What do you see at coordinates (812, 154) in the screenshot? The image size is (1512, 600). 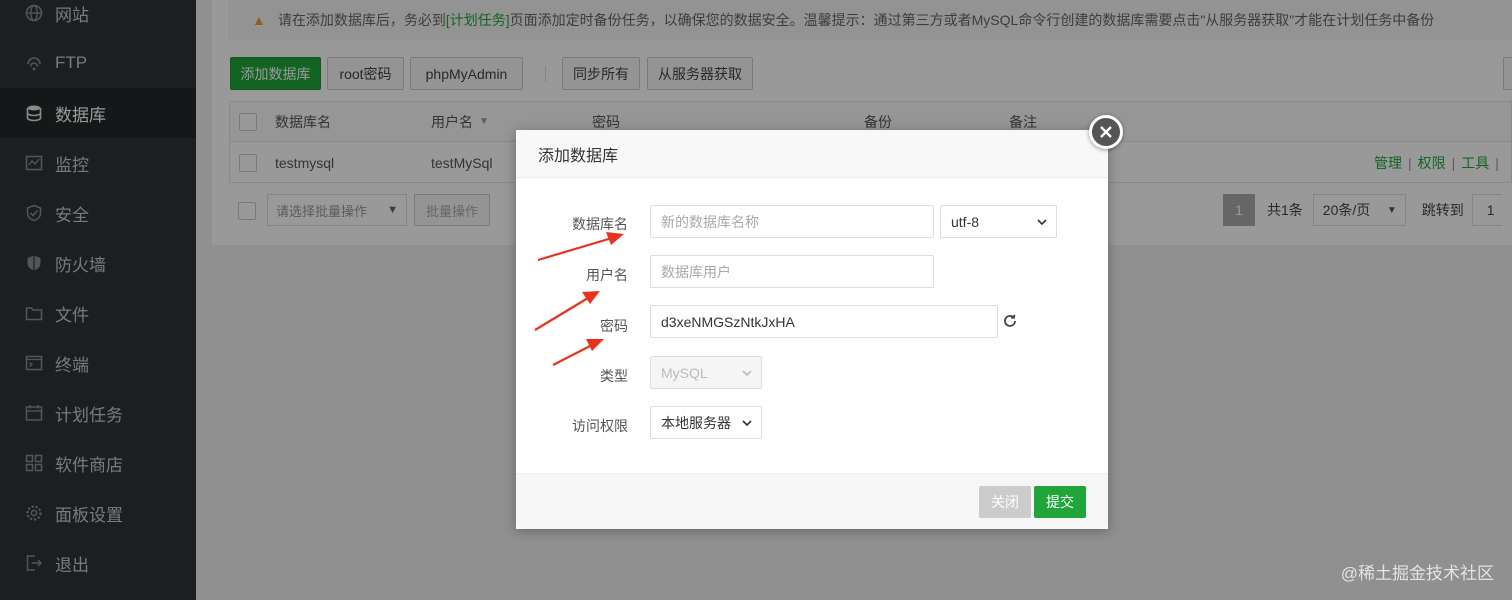 I see `dialog-title: 添加数据库` at bounding box center [812, 154].